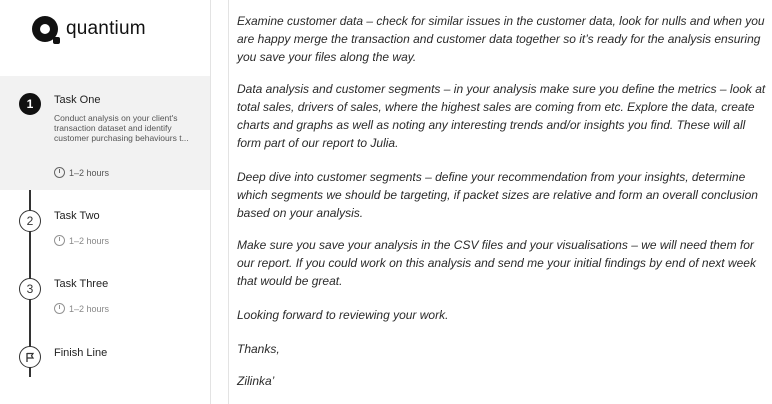  I want to click on step-number-3: 3, so click(30, 289).